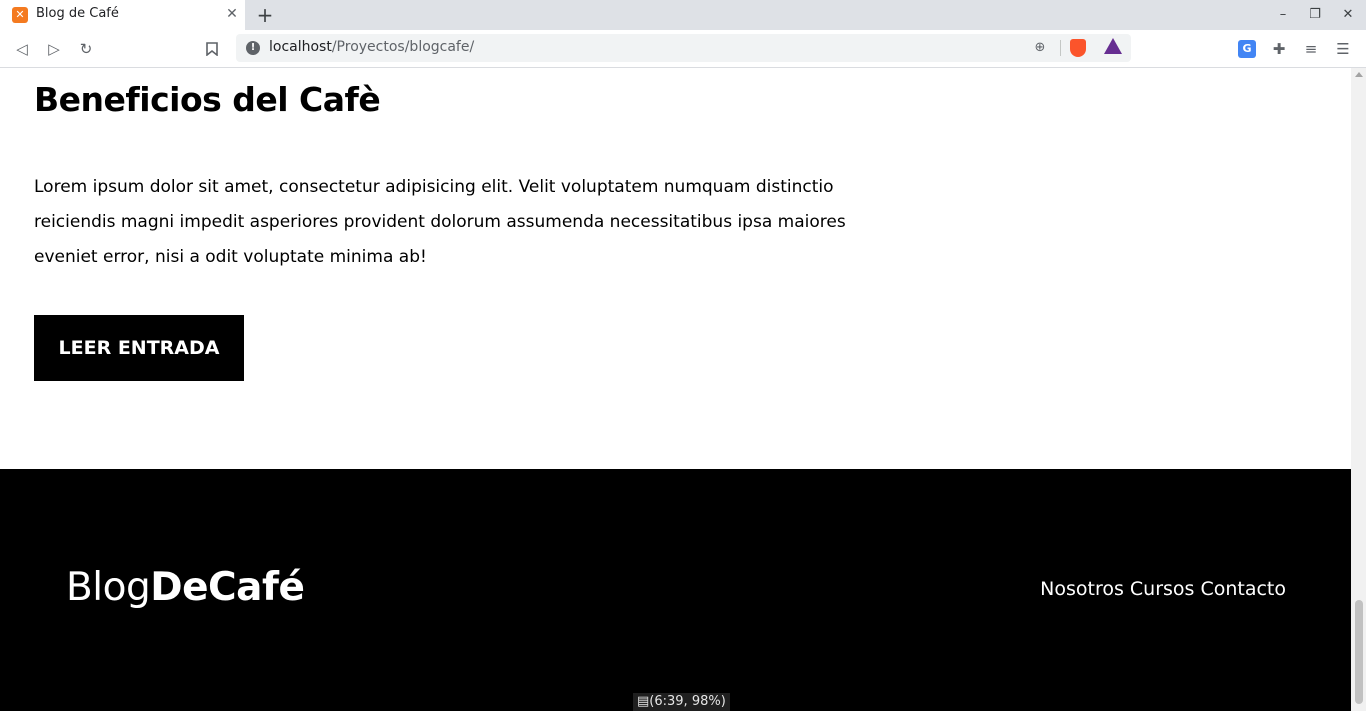 Image resolution: width=1366 pixels, height=711 pixels. I want to click on xampp-icon: ✕, so click(20, 15).